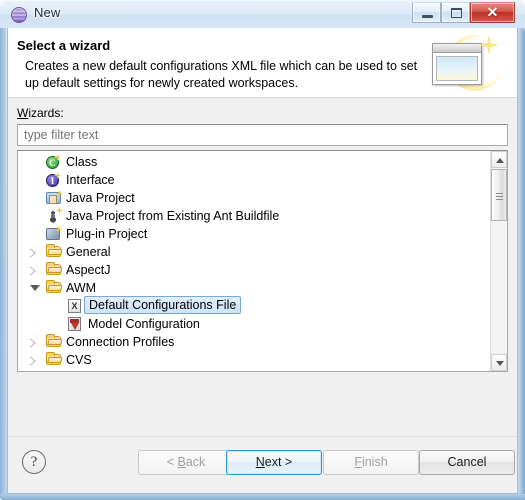 This screenshot has height=500, width=525. Describe the element at coordinates (107, 234) in the screenshot. I see `tree-row-label: Plug-in Project` at that location.